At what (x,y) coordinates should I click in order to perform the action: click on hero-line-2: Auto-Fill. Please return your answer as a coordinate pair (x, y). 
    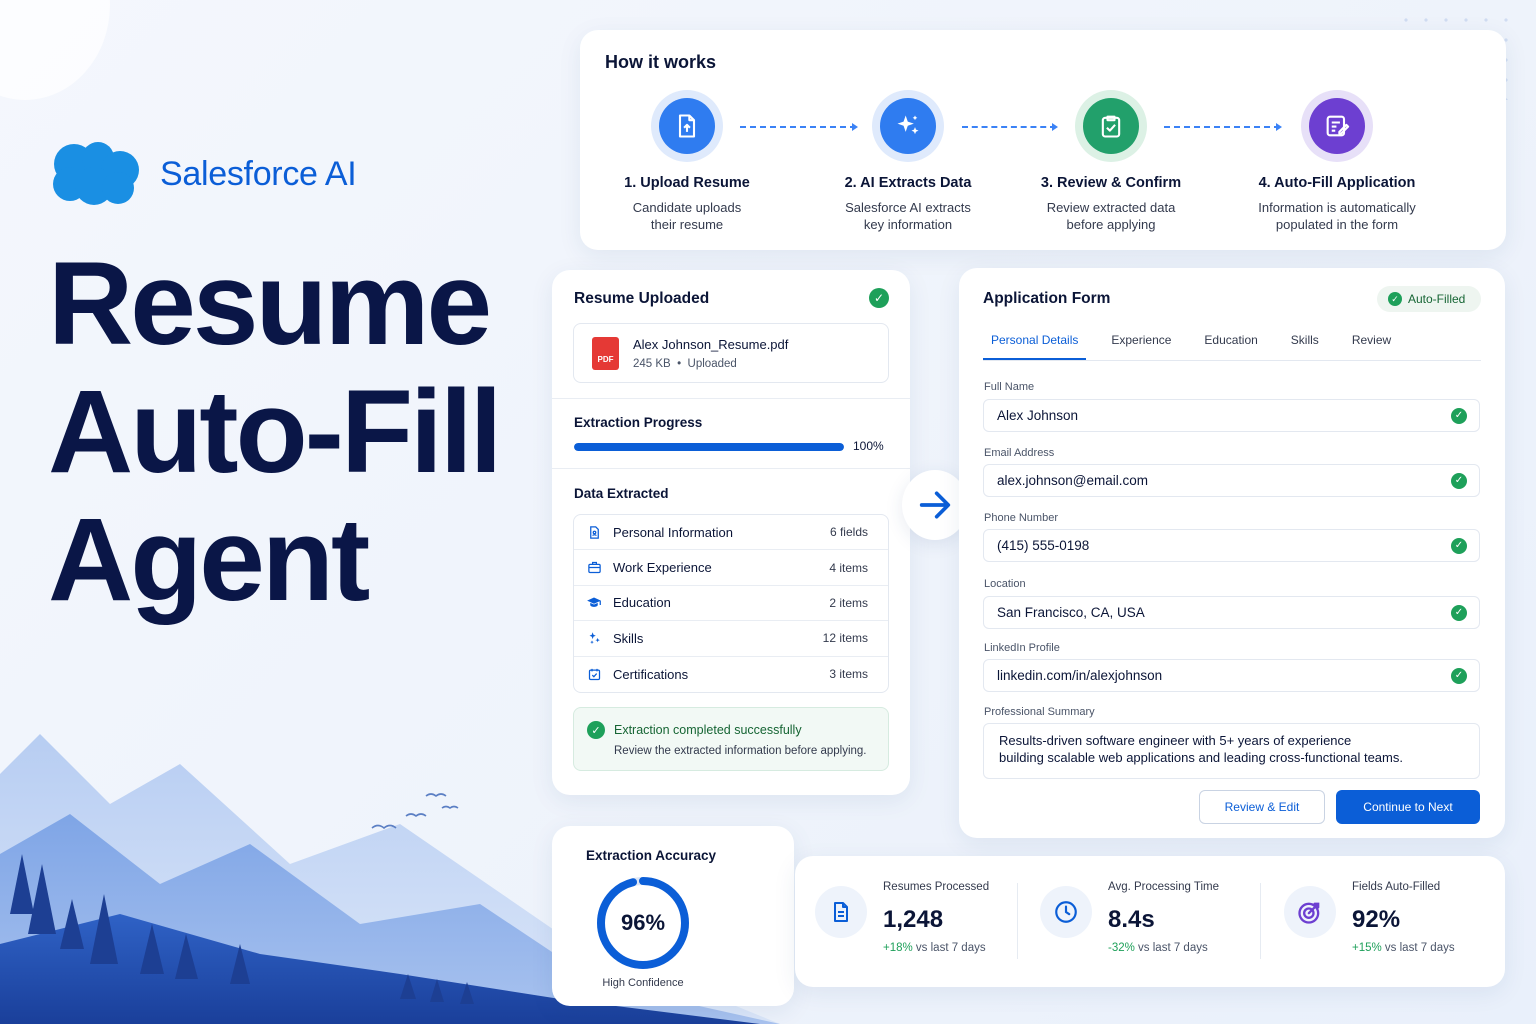
    Looking at the image, I should click on (275, 432).